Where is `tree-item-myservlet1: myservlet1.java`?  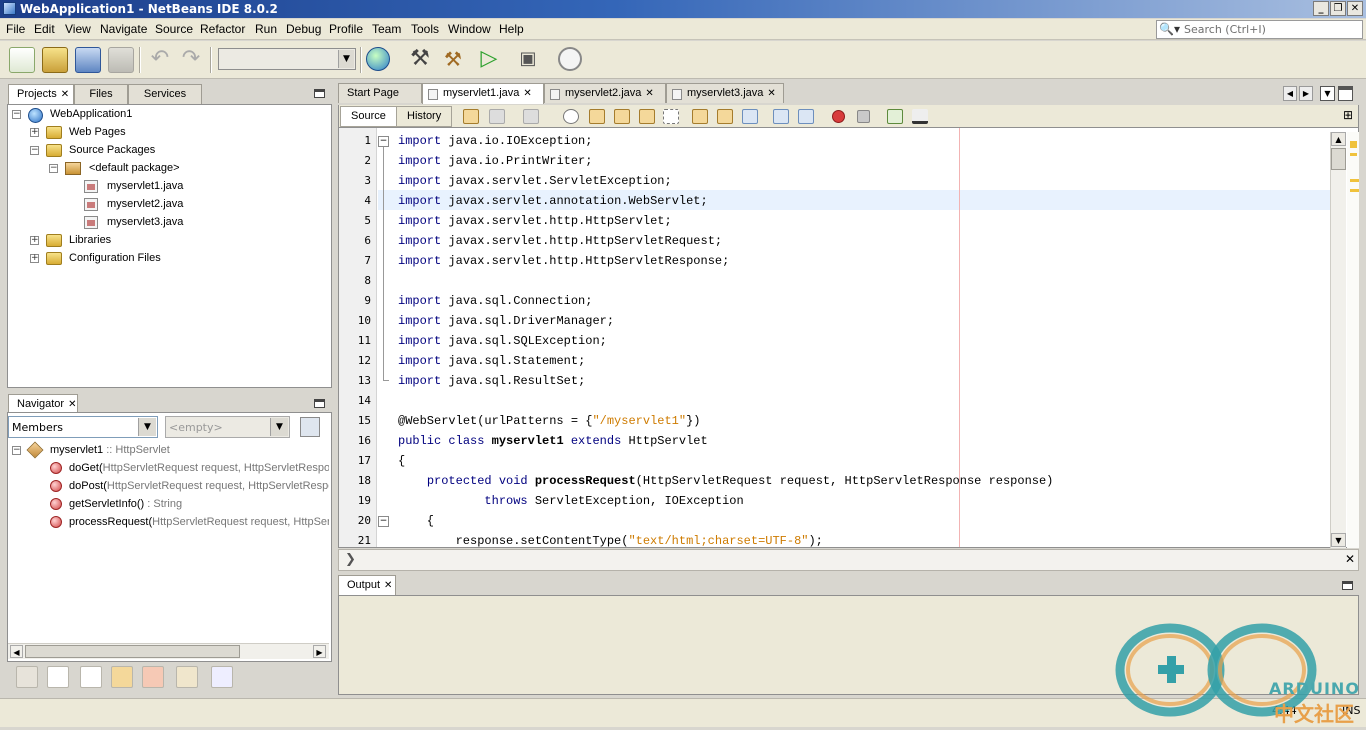 tree-item-myservlet1: myservlet1.java is located at coordinates (145, 186).